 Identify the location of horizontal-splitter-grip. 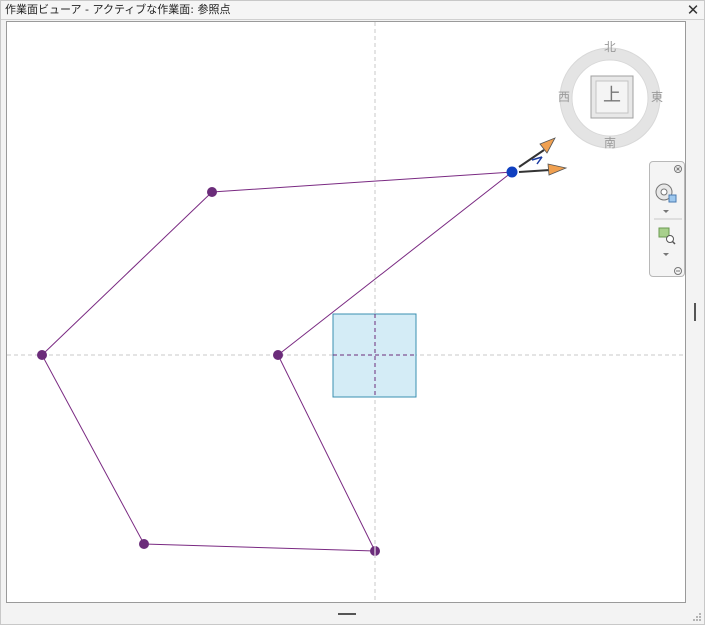
(347, 614).